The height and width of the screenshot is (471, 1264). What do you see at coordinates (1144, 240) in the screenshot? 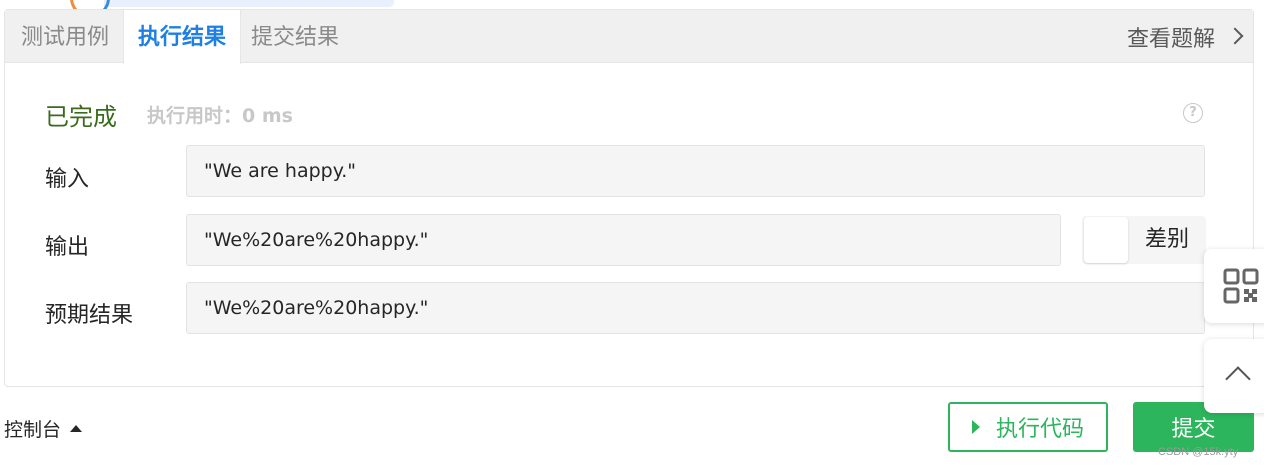
I see `diff-toggle: 差别` at bounding box center [1144, 240].